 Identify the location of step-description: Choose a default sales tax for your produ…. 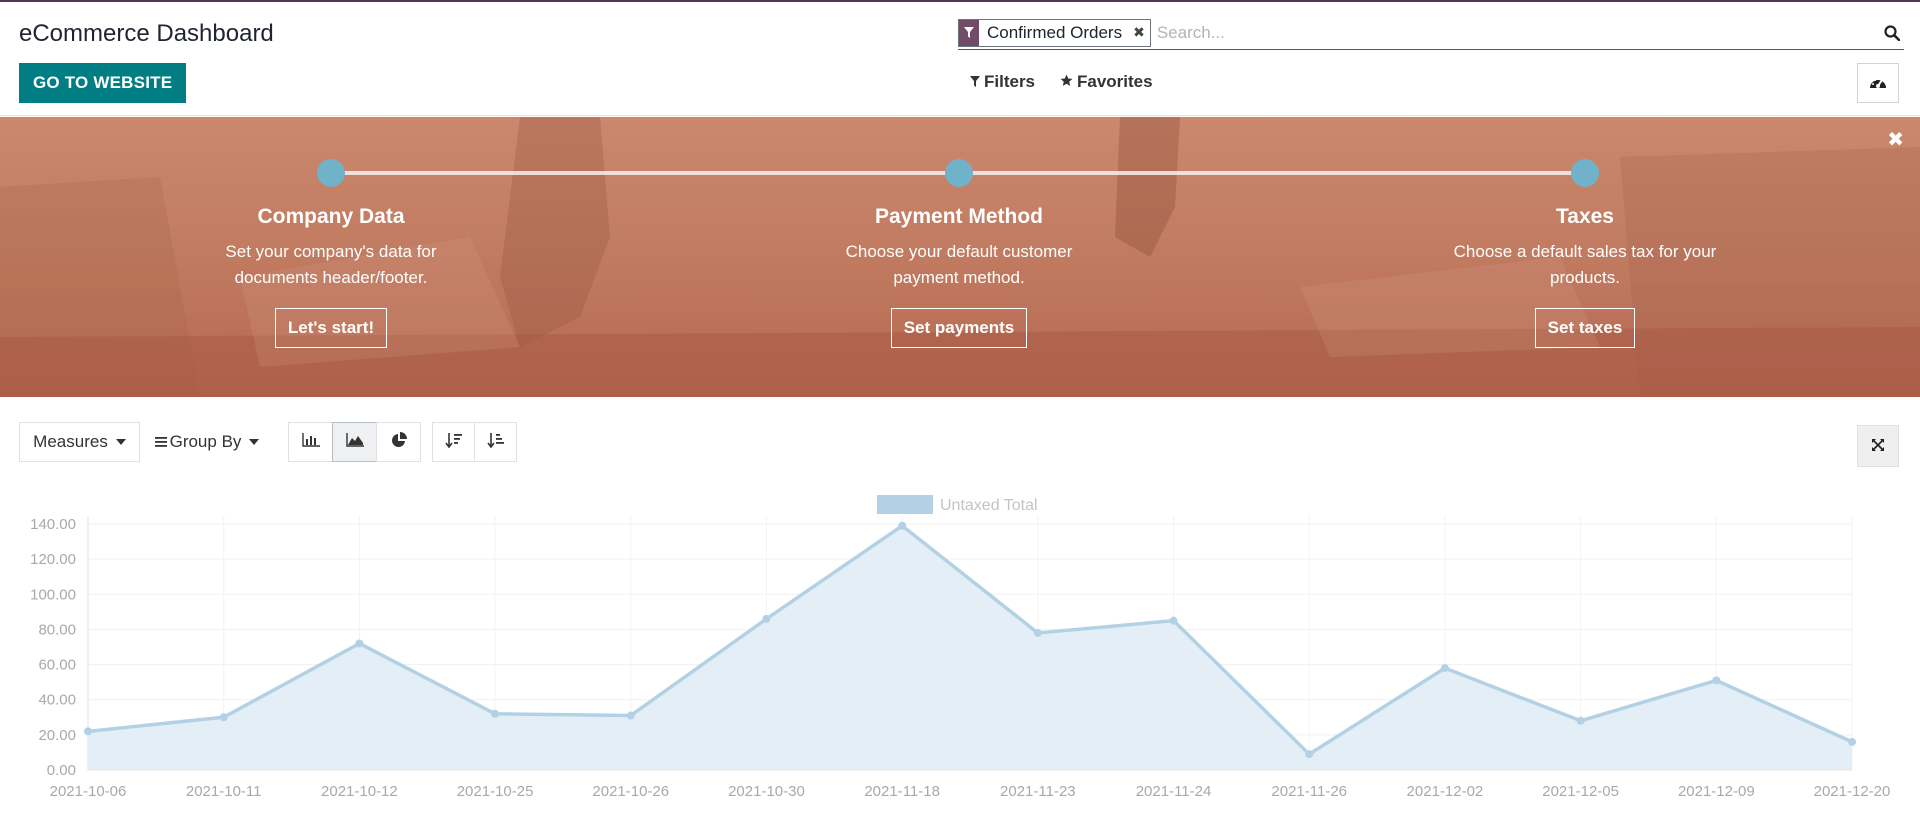
(1585, 264).